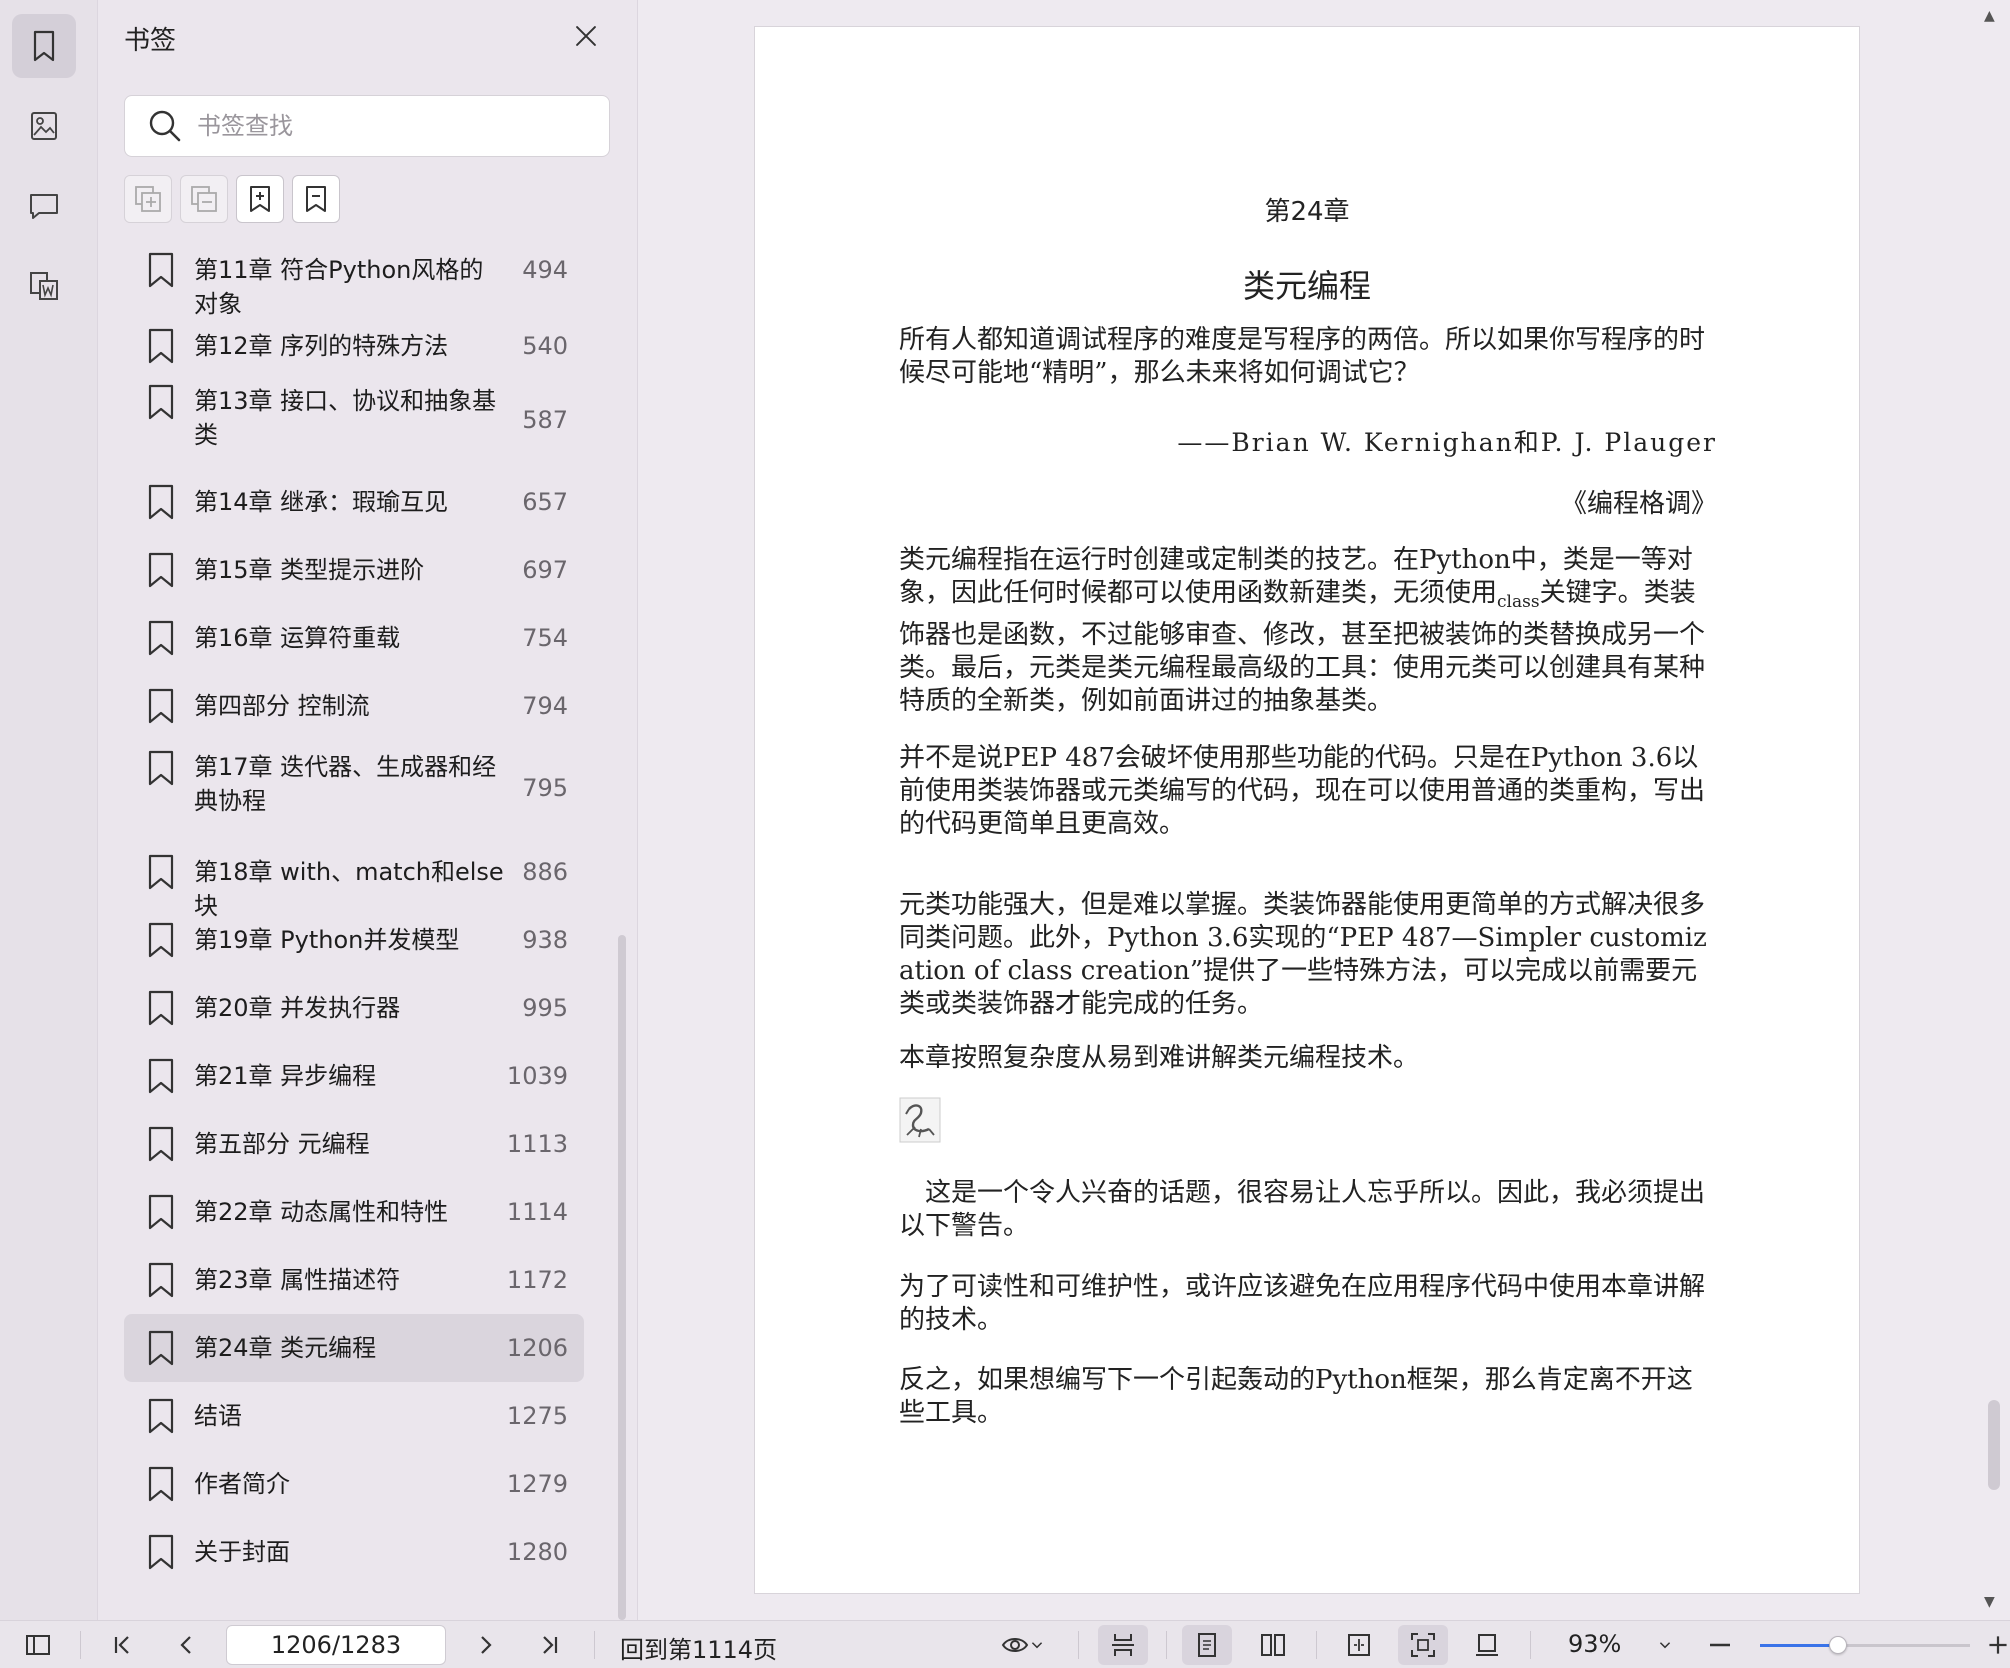 This screenshot has width=2010, height=1668. Describe the element at coordinates (1595, 1644) in the screenshot. I see `zoom-level-text: 93%` at that location.